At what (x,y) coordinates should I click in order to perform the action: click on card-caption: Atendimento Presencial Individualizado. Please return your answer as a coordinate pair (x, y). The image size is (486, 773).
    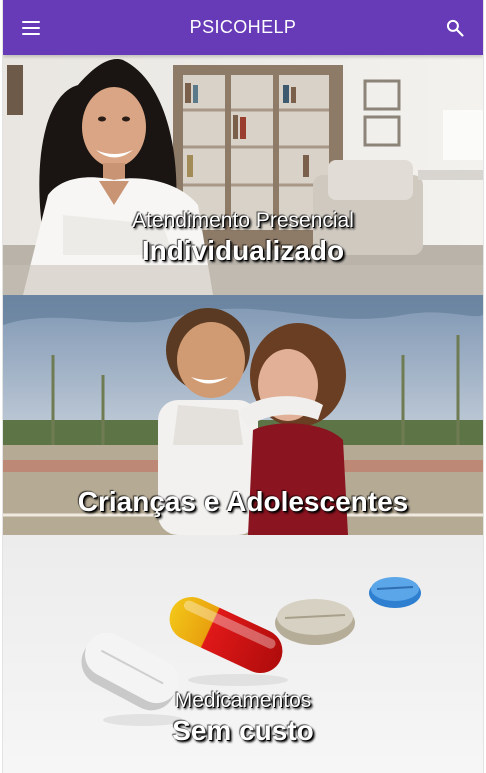
    Looking at the image, I should click on (243, 238).